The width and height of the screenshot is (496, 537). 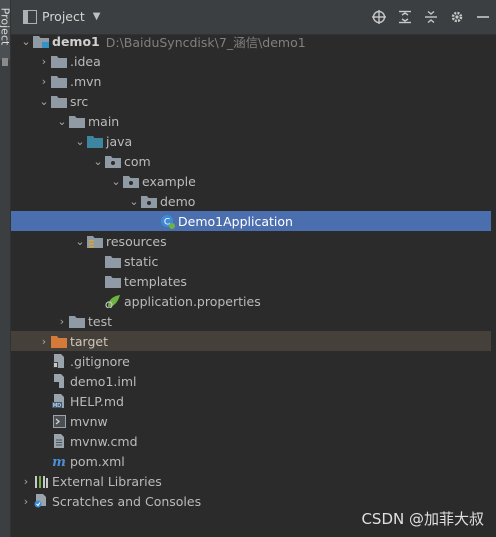 I want to click on tree-item-label: static, so click(x=141, y=261).